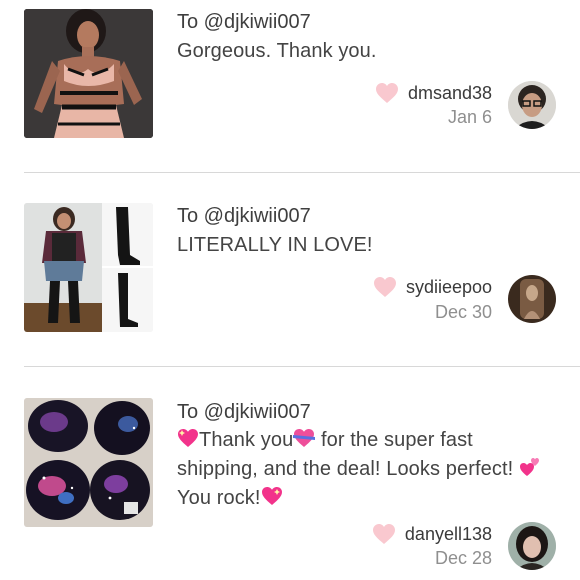 The height and width of the screenshot is (580, 580). Describe the element at coordinates (219, 498) in the screenshot. I see `review-message-part: You rock!` at that location.